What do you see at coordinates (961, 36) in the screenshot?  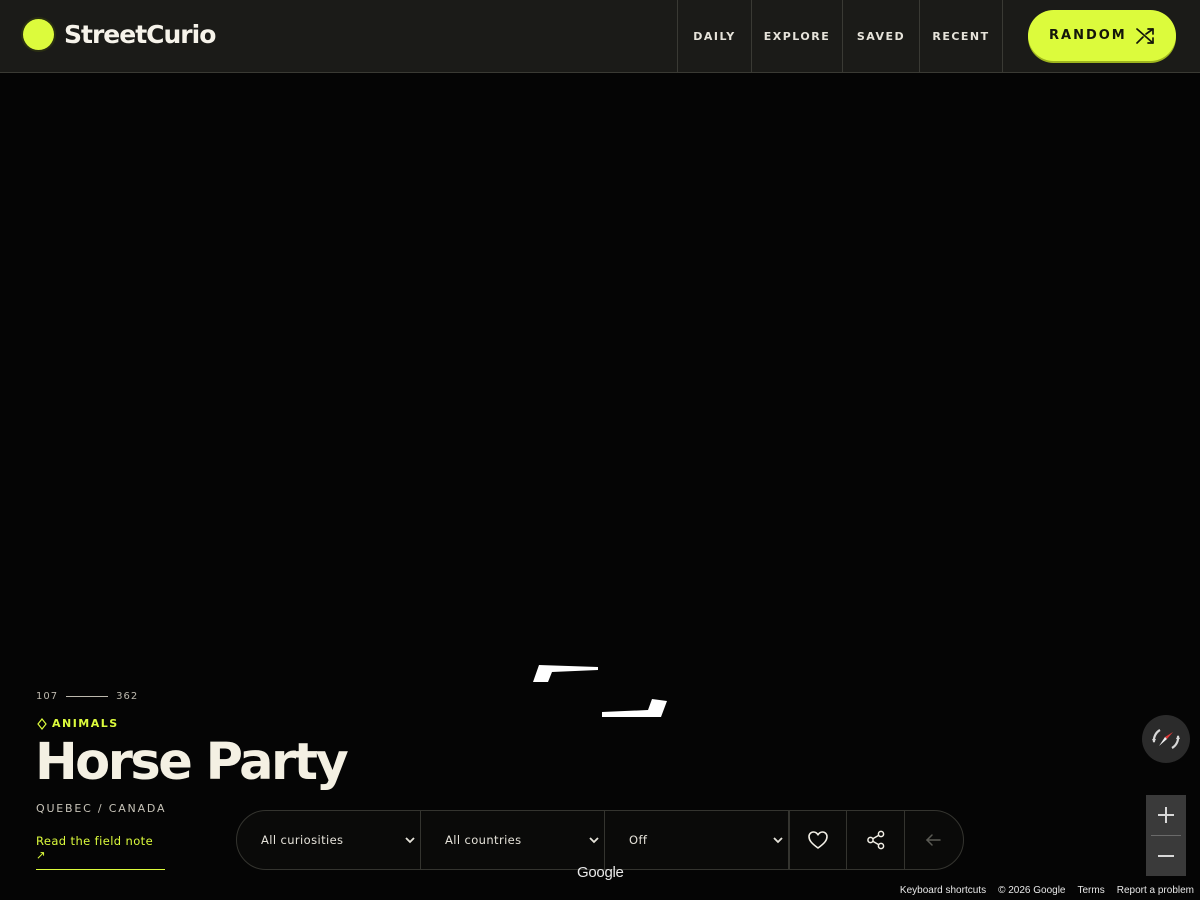 I see `nav-recent: RECENT` at bounding box center [961, 36].